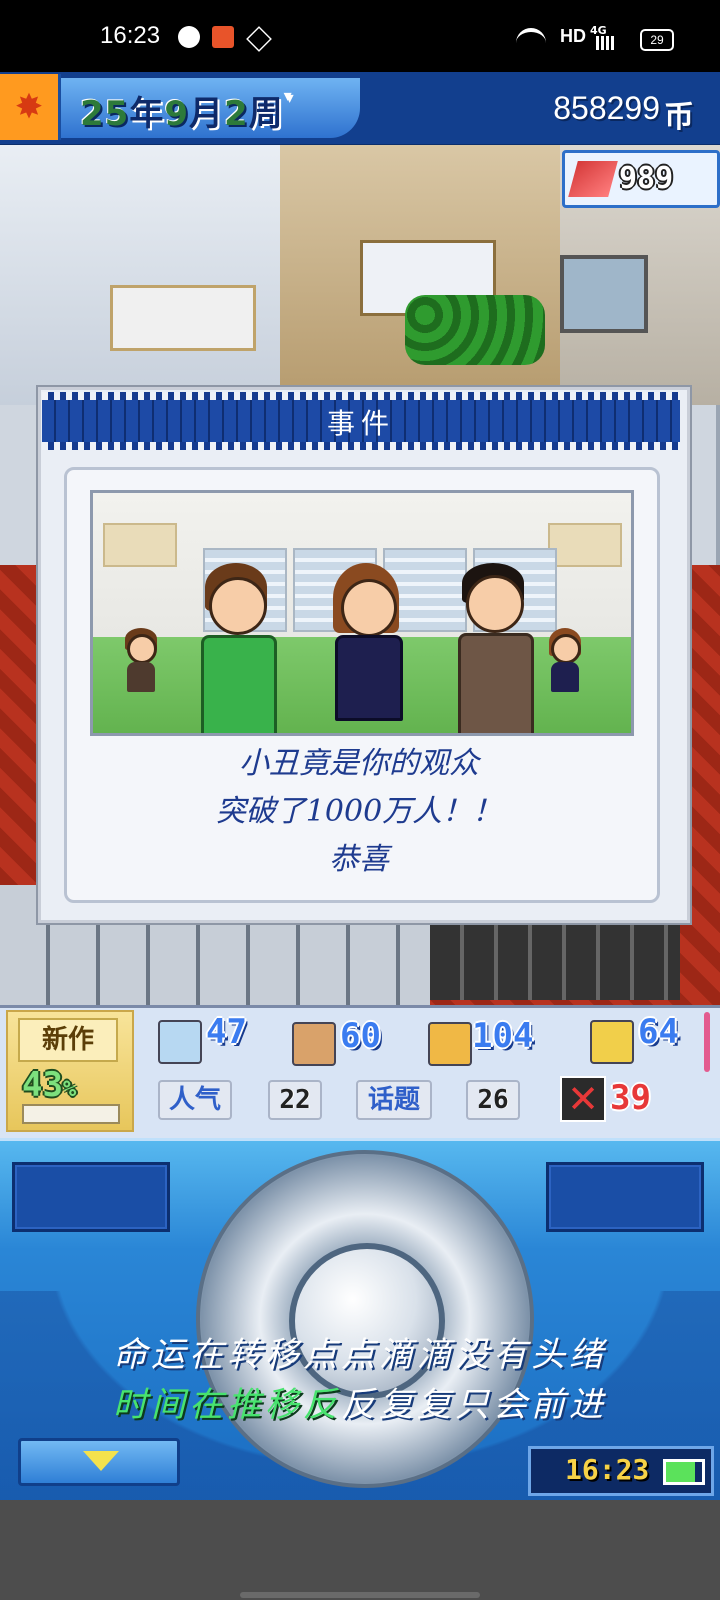  Describe the element at coordinates (607, 1469) in the screenshot. I see `clock-time: 16:23` at that location.